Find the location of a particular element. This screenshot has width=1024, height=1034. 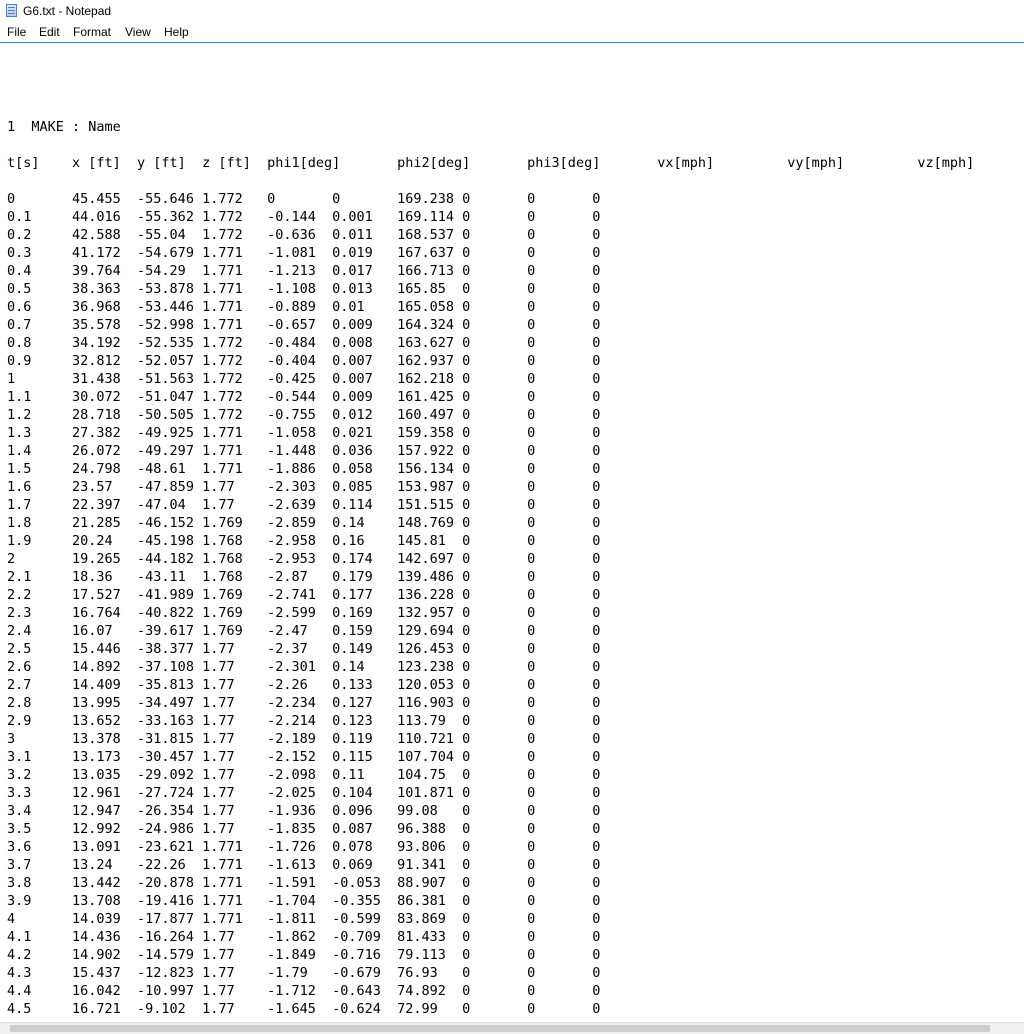

menu-view: View is located at coordinates (138, 32).